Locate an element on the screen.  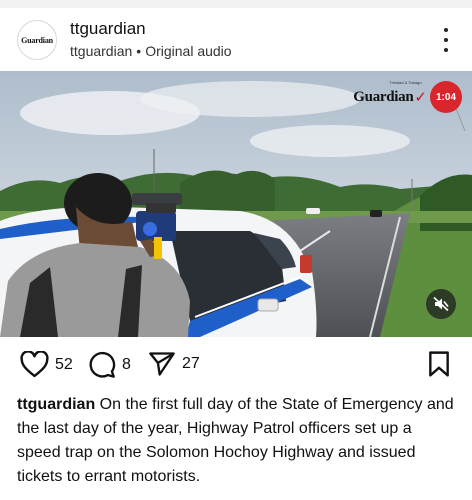
avatar-logo-text: Guardian is located at coordinates (37, 40).